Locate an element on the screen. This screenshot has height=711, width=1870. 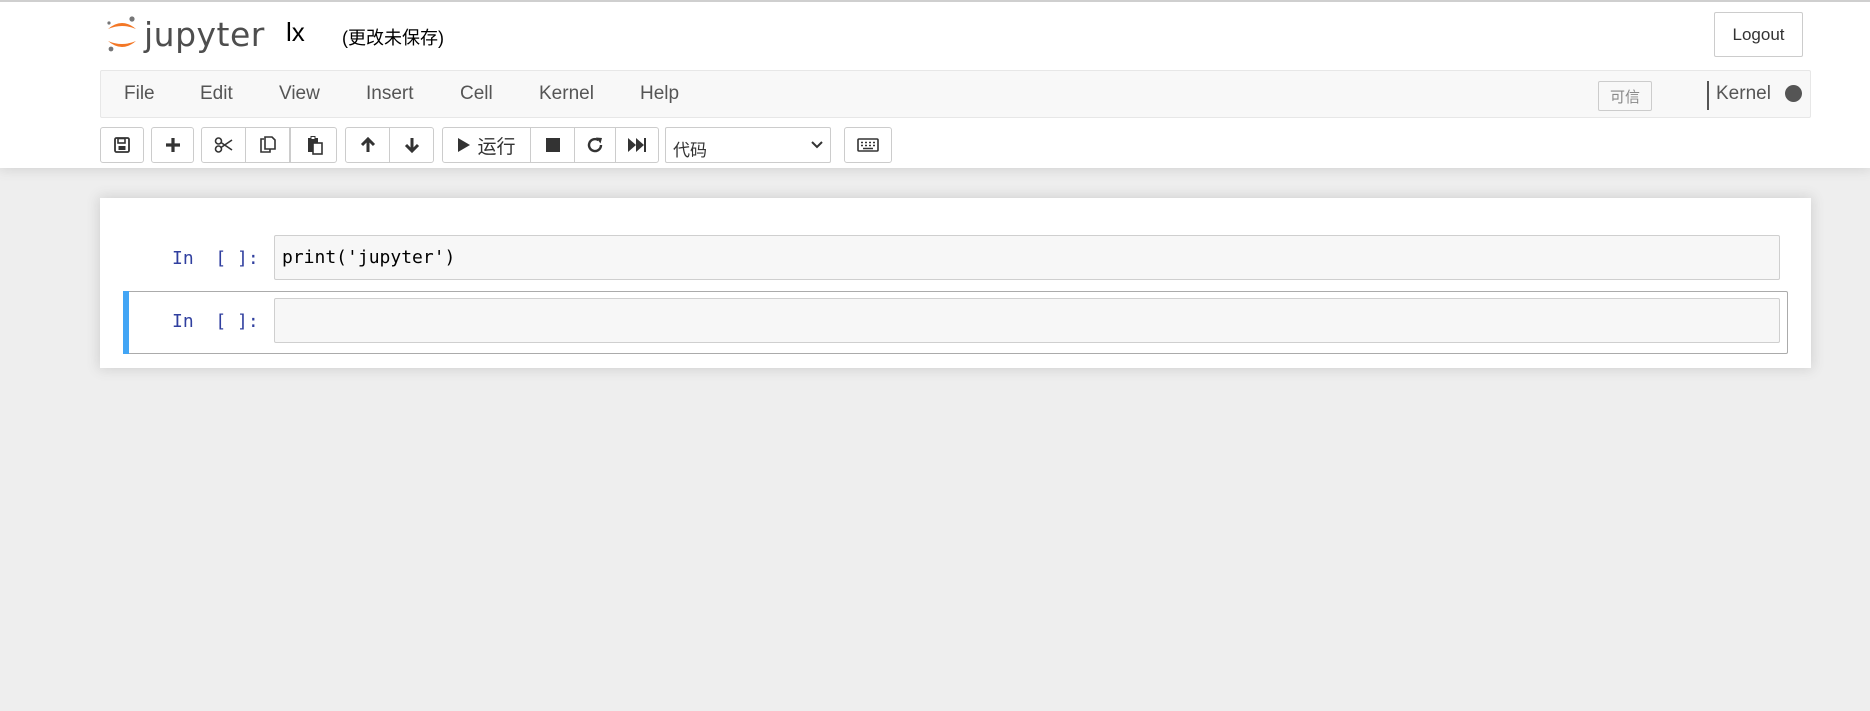
logo-wordmark: jupyter is located at coordinates (204, 34).